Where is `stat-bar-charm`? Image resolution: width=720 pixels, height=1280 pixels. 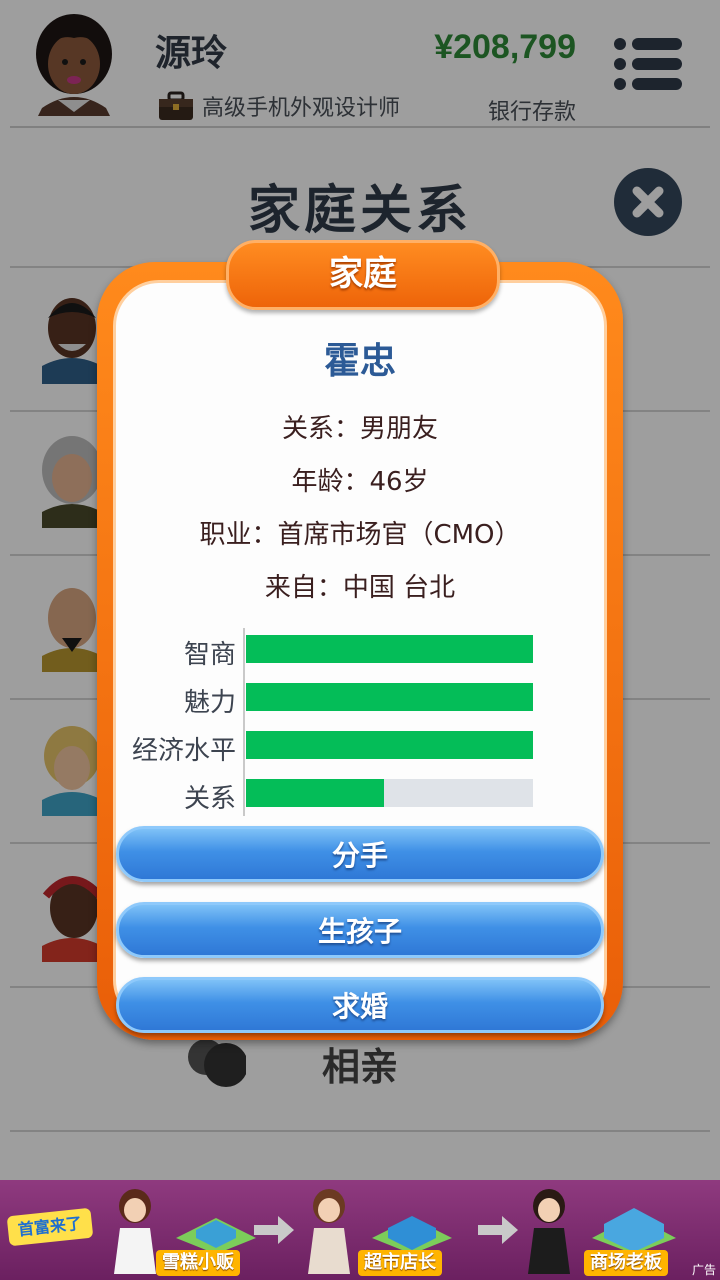
stat-bar-charm is located at coordinates (389, 697).